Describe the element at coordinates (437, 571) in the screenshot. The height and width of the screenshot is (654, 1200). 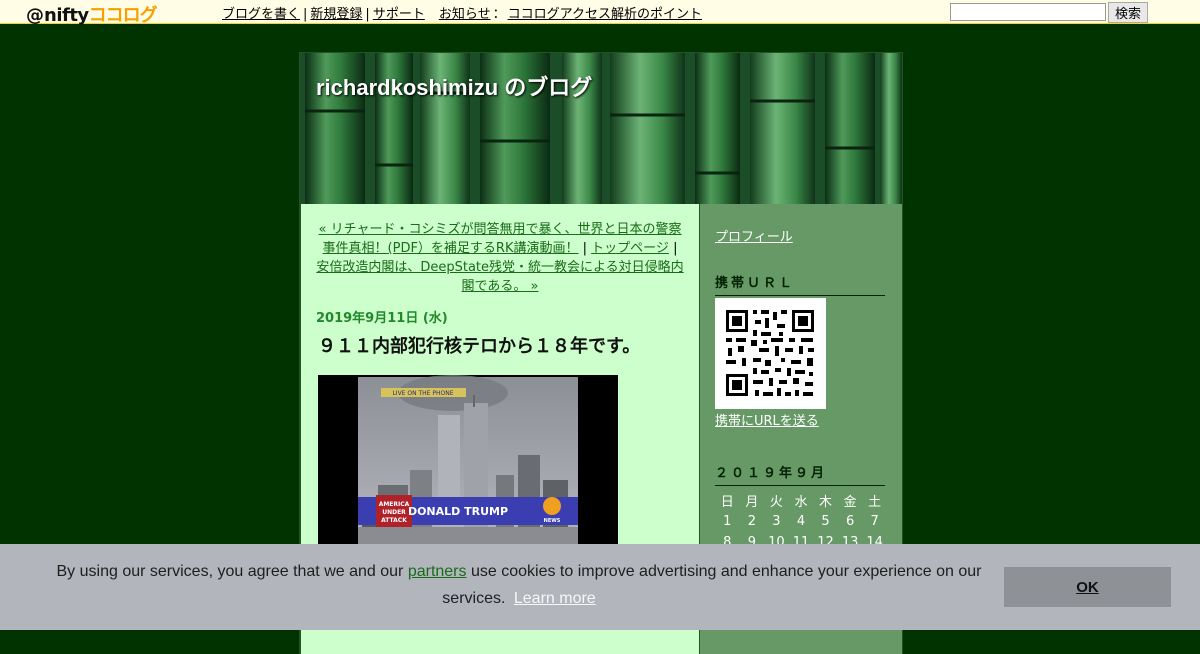
I see `partners-link: partners` at that location.